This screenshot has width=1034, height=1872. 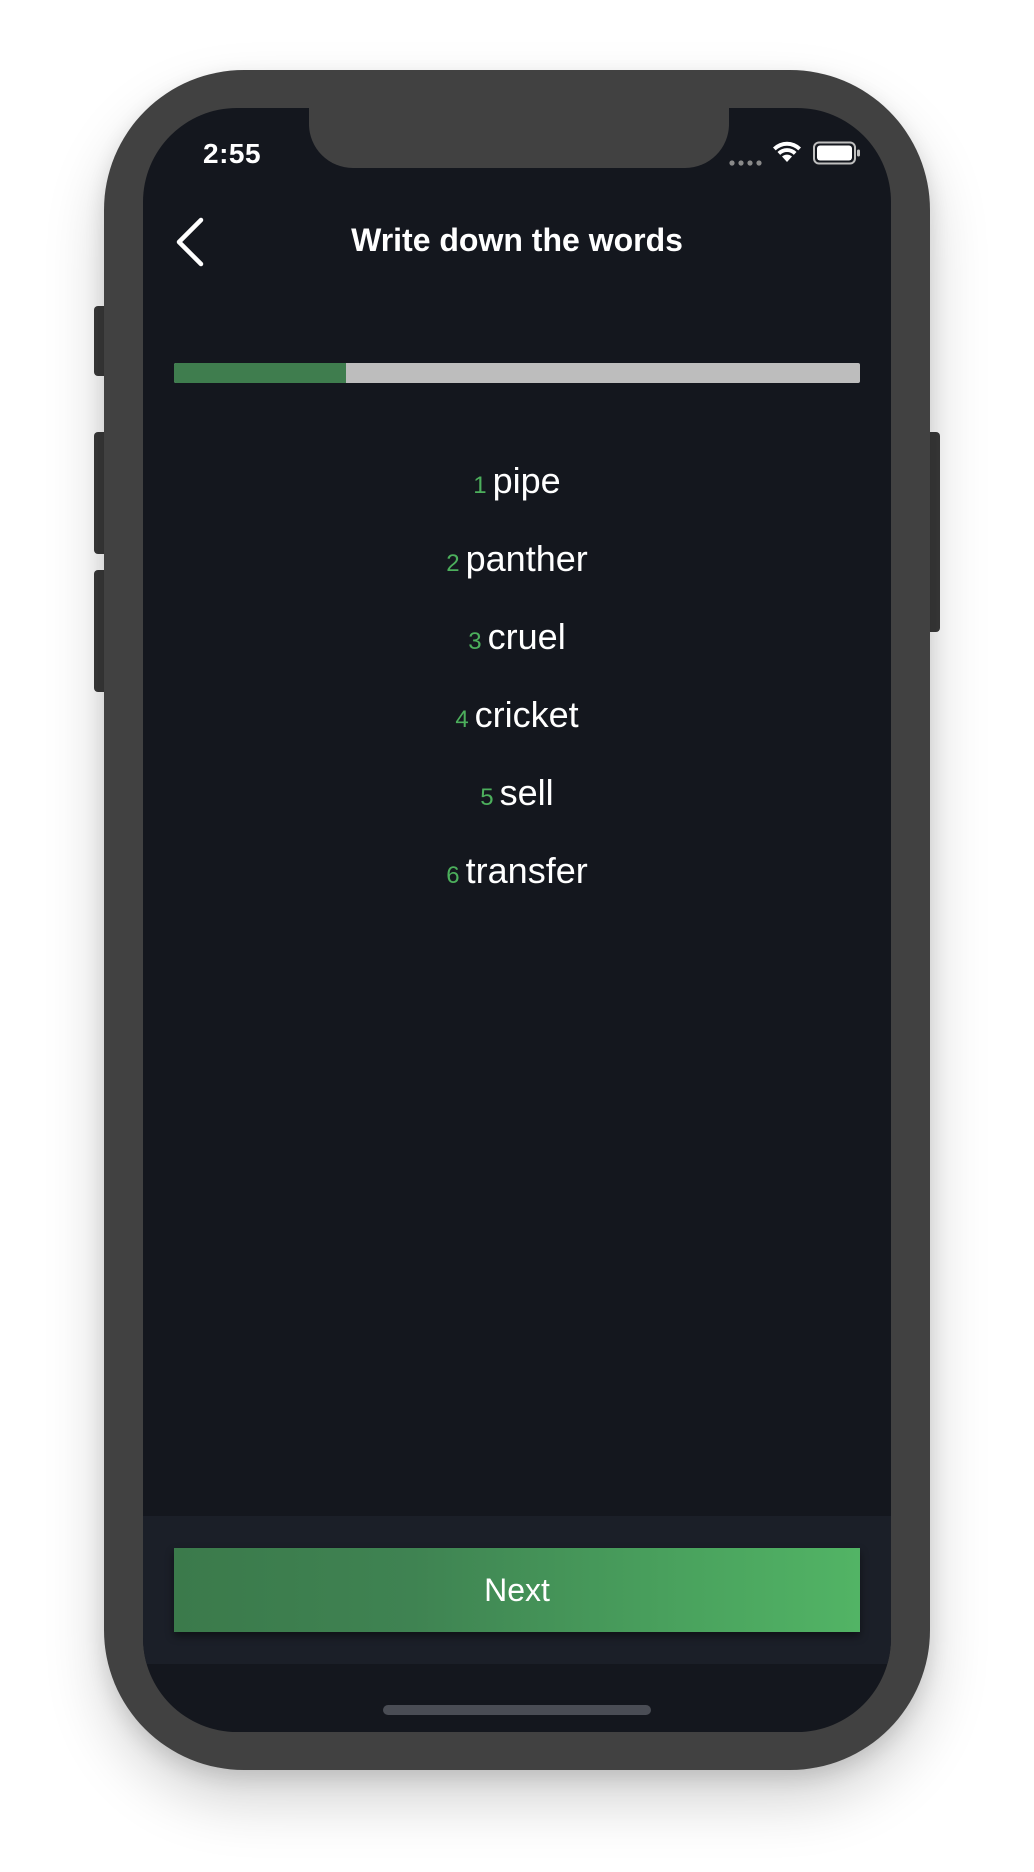 I want to click on word-text: transfer, so click(x=526, y=870).